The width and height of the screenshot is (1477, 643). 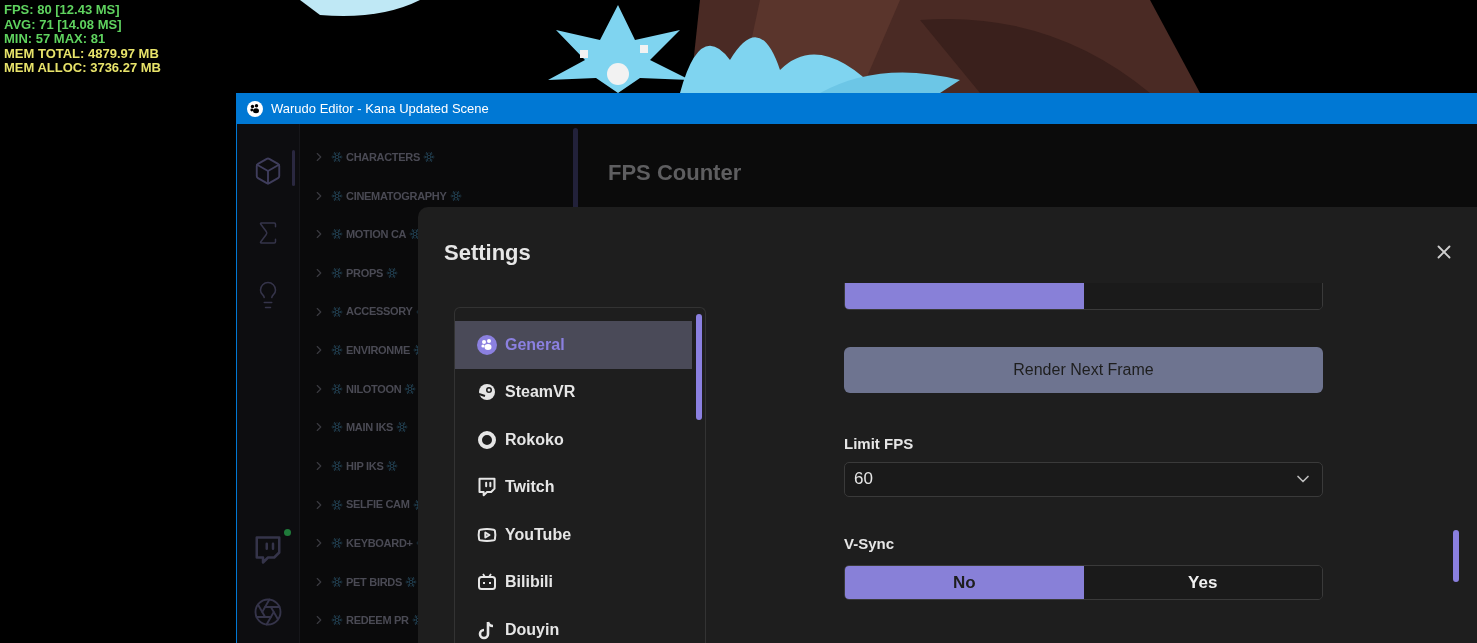 I want to click on tree-item: MOTION CA, so click(x=376, y=234).